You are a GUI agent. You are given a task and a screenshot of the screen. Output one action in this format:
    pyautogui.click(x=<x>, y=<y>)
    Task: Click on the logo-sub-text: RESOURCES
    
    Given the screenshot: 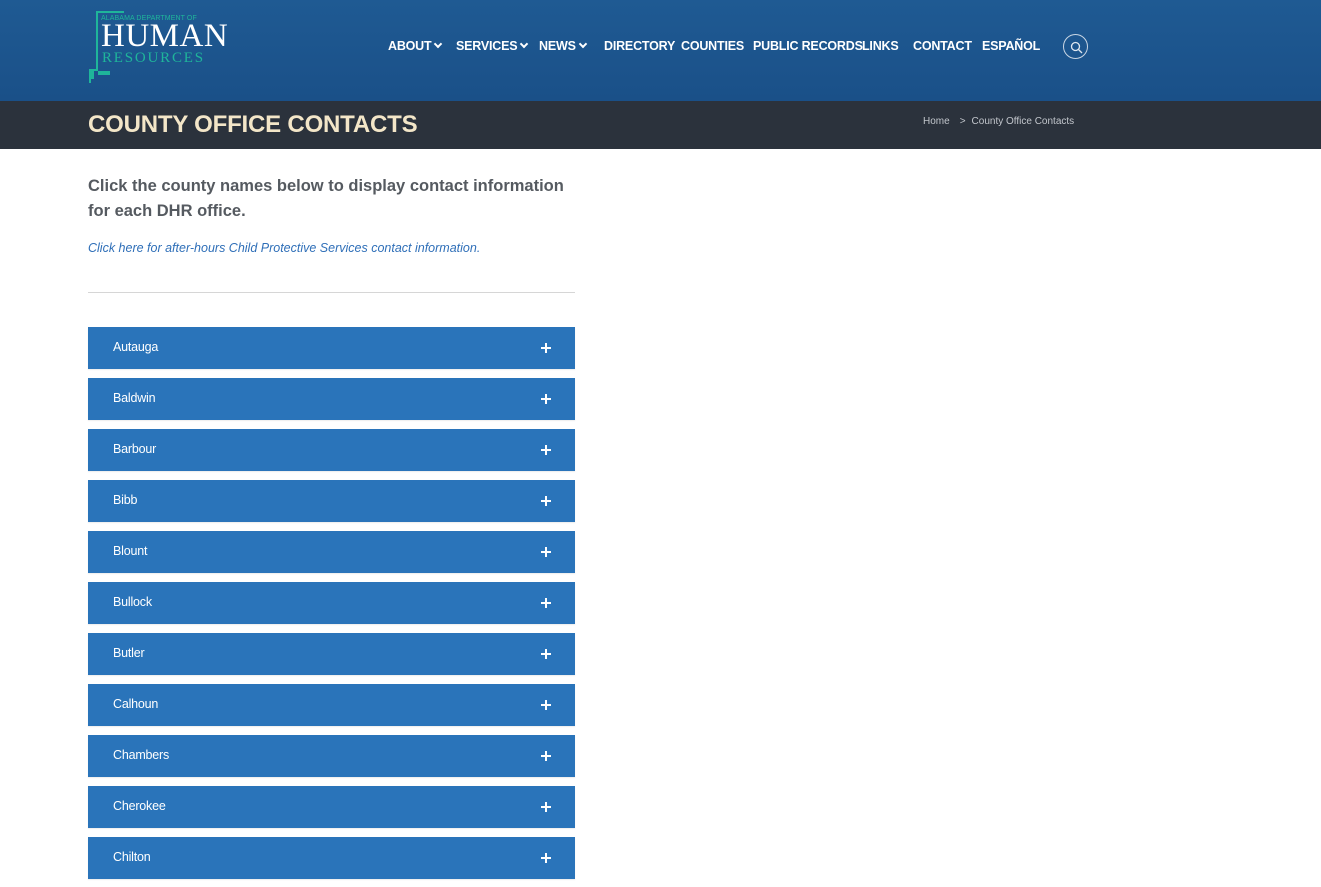 What is the action you would take?
    pyautogui.click(x=153, y=58)
    